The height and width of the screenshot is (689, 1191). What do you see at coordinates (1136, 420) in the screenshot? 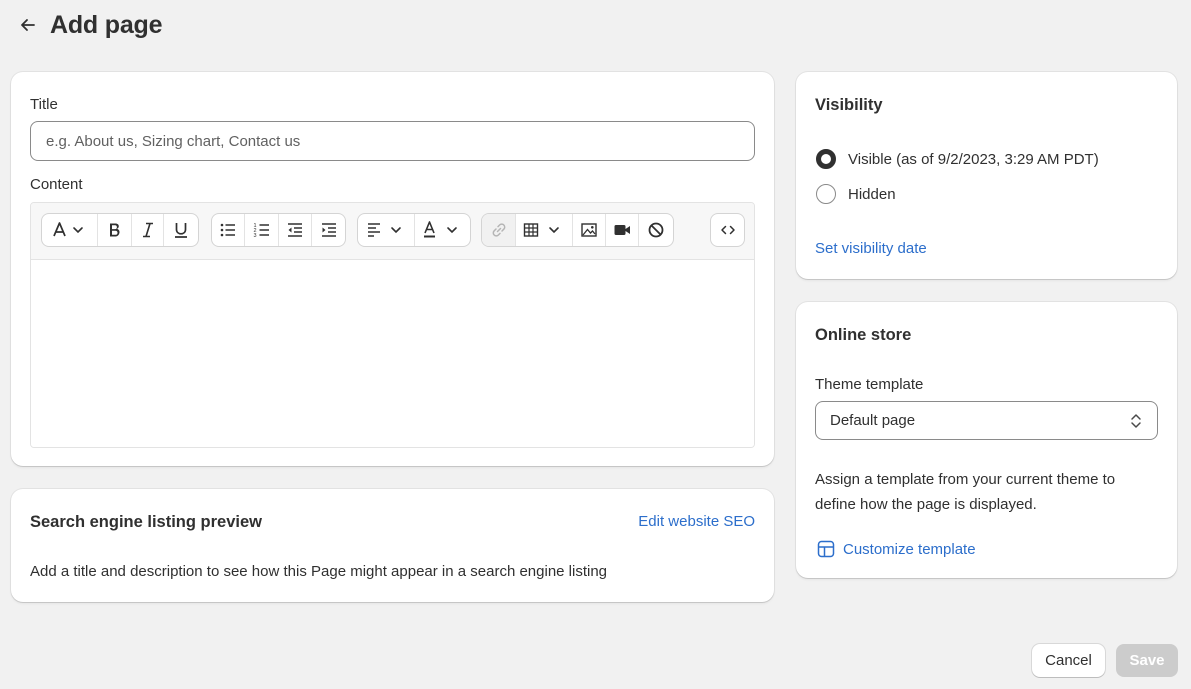
I see `select-chevron-icon` at bounding box center [1136, 420].